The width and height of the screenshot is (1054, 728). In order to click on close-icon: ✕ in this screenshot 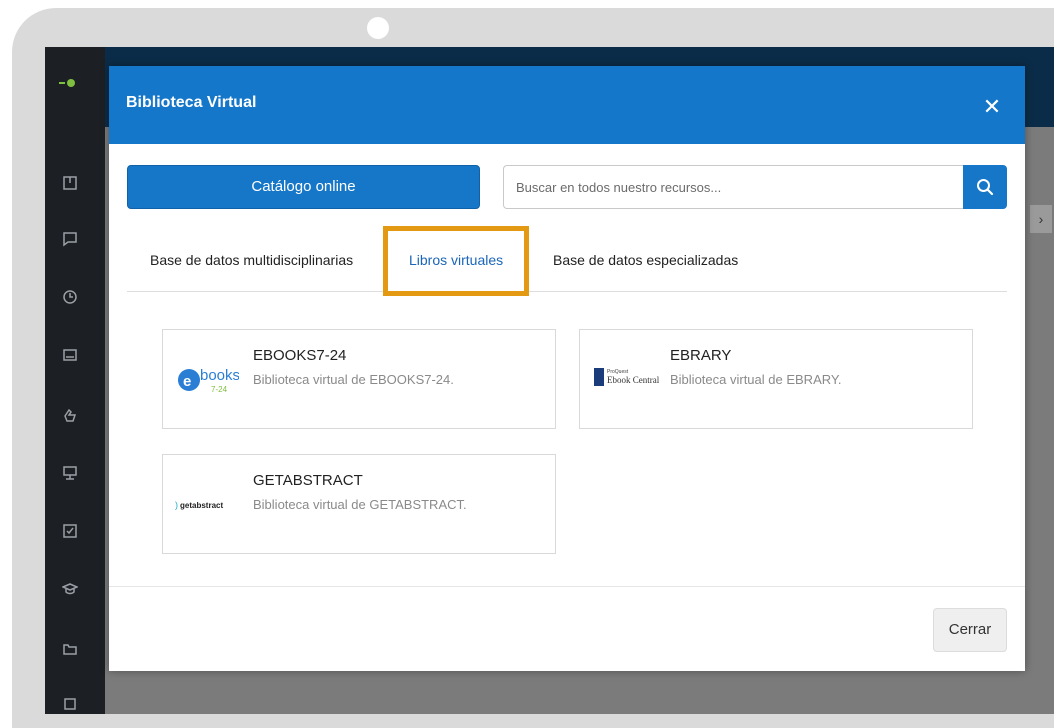, I will do `click(992, 107)`.